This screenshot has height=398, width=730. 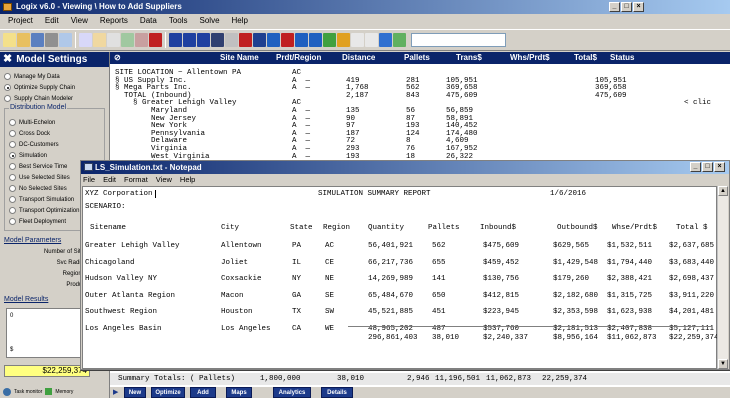 I want to click on dist-option: Cross Dock, so click(x=54, y=133).